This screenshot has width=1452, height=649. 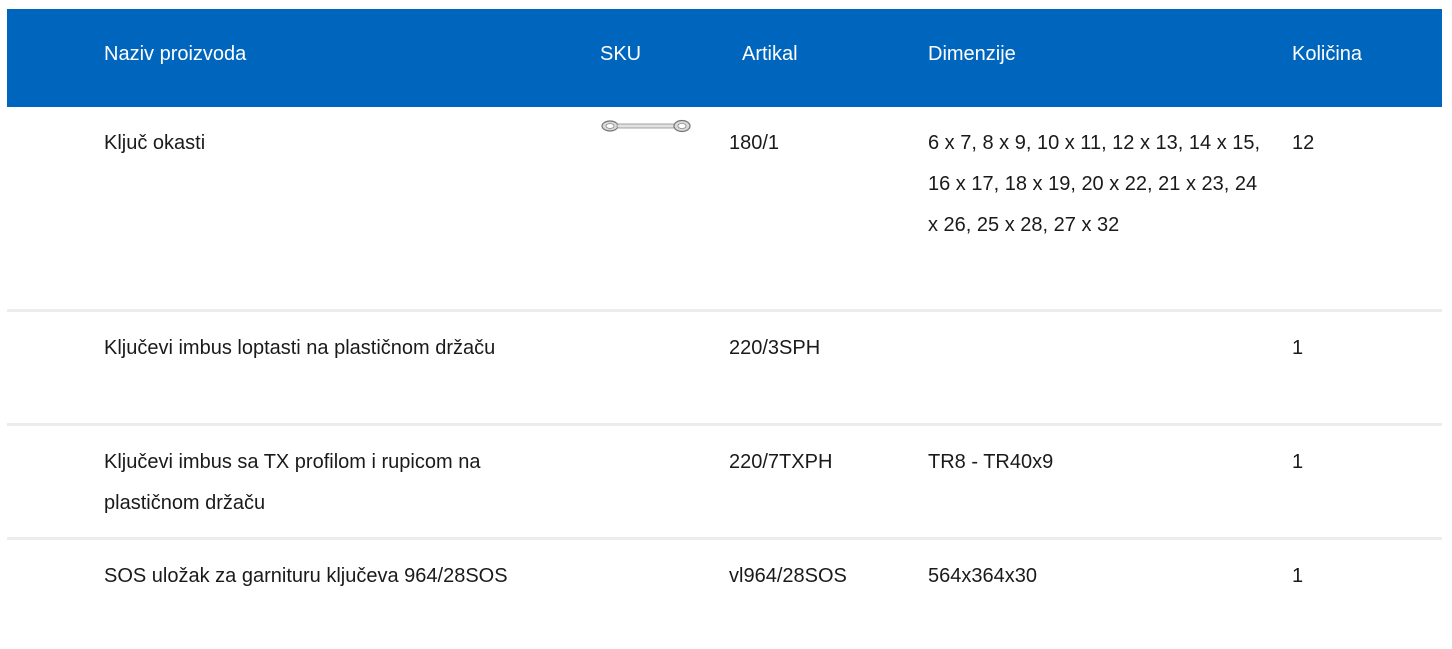 I want to click on header-dimensions: Dimenzije, so click(x=972, y=54).